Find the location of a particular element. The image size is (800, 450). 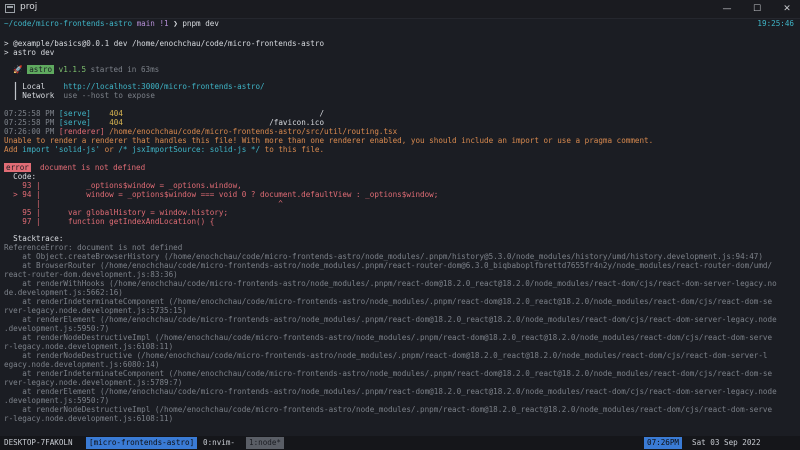

rocket-icon: 🚀 is located at coordinates (18, 69).